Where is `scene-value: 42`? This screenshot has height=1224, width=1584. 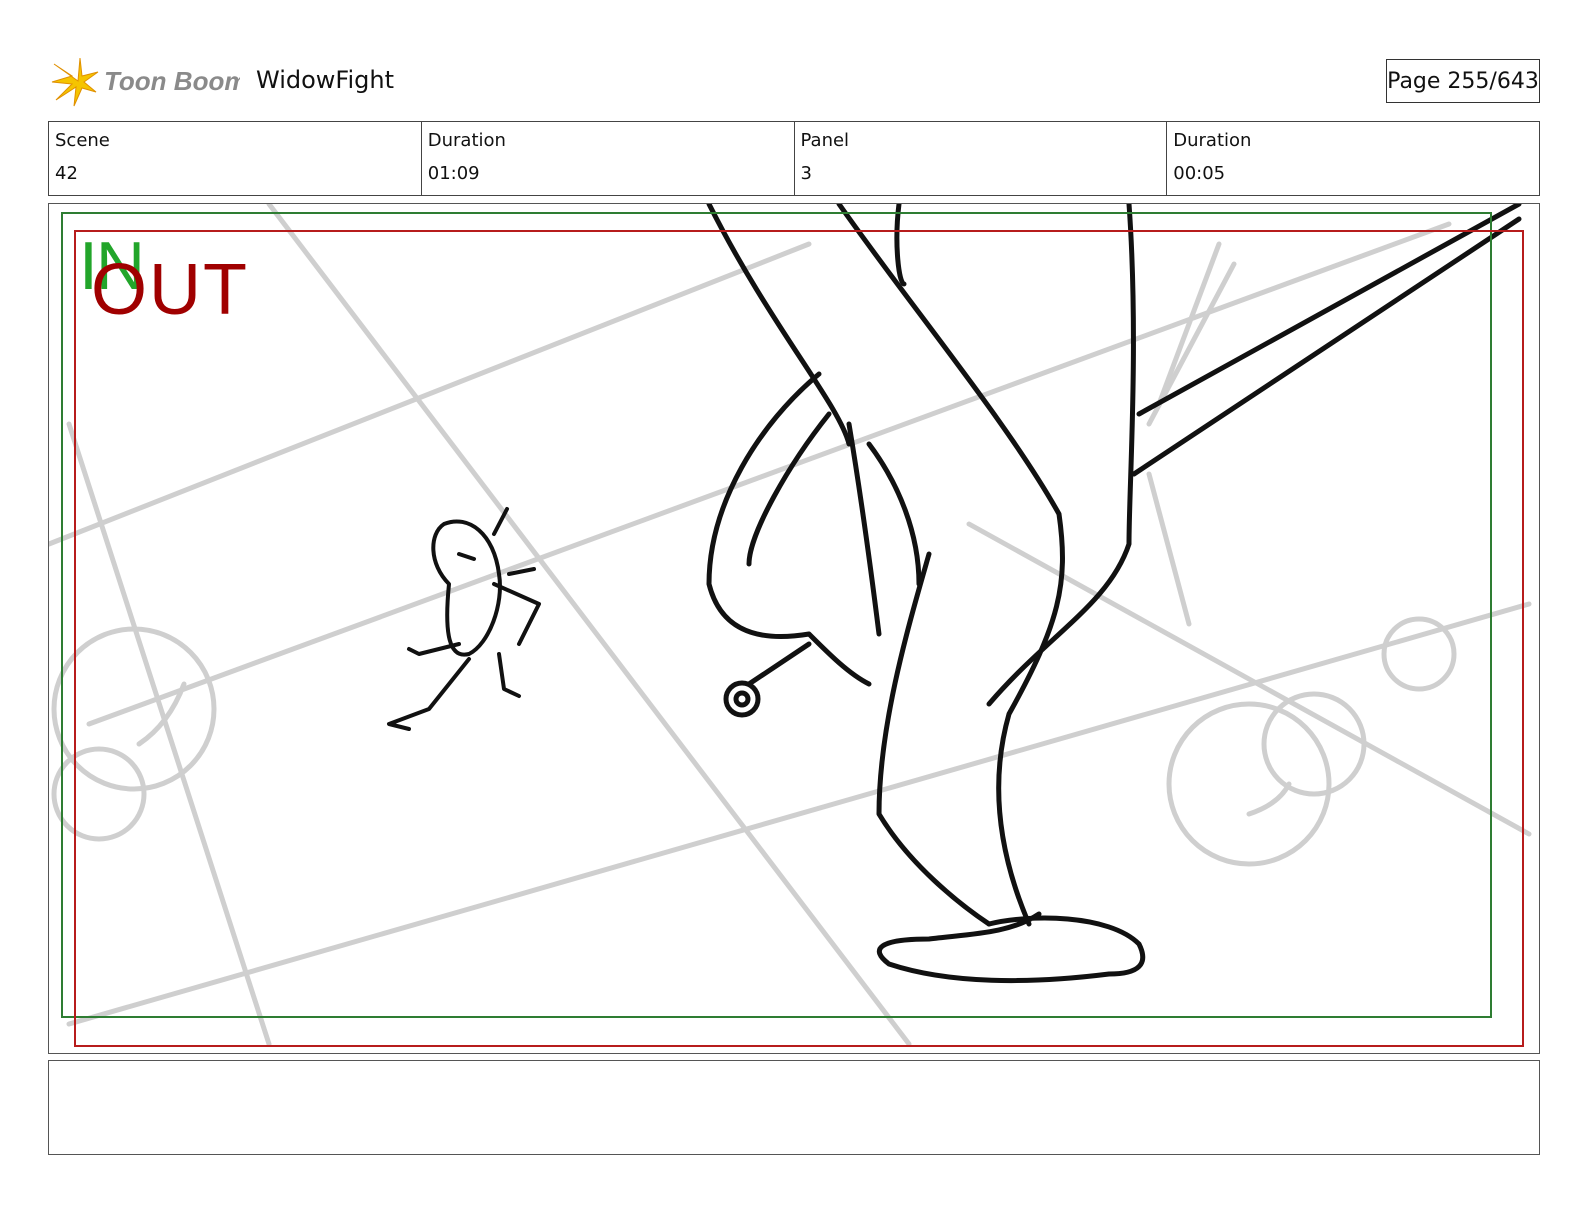 scene-value: 42 is located at coordinates (66, 173).